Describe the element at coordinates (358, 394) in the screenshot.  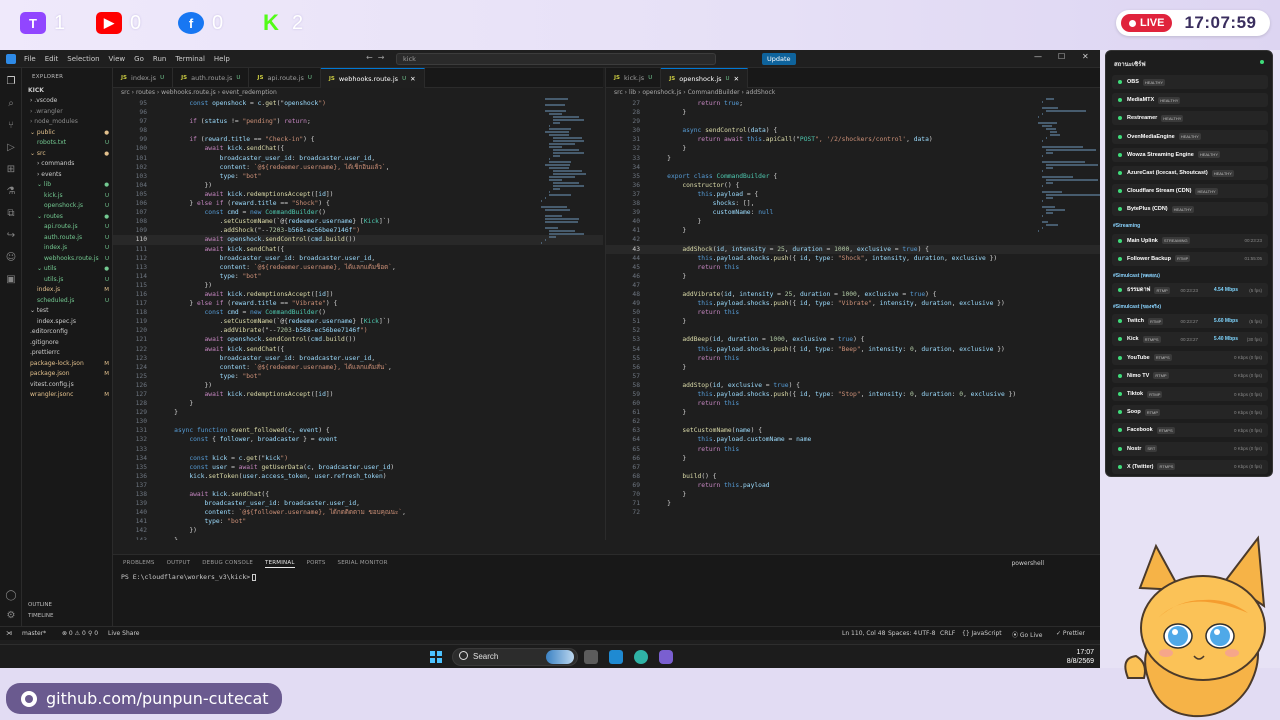
I see `code-line: 127 await kick.redemptionsAccept([id])` at that location.